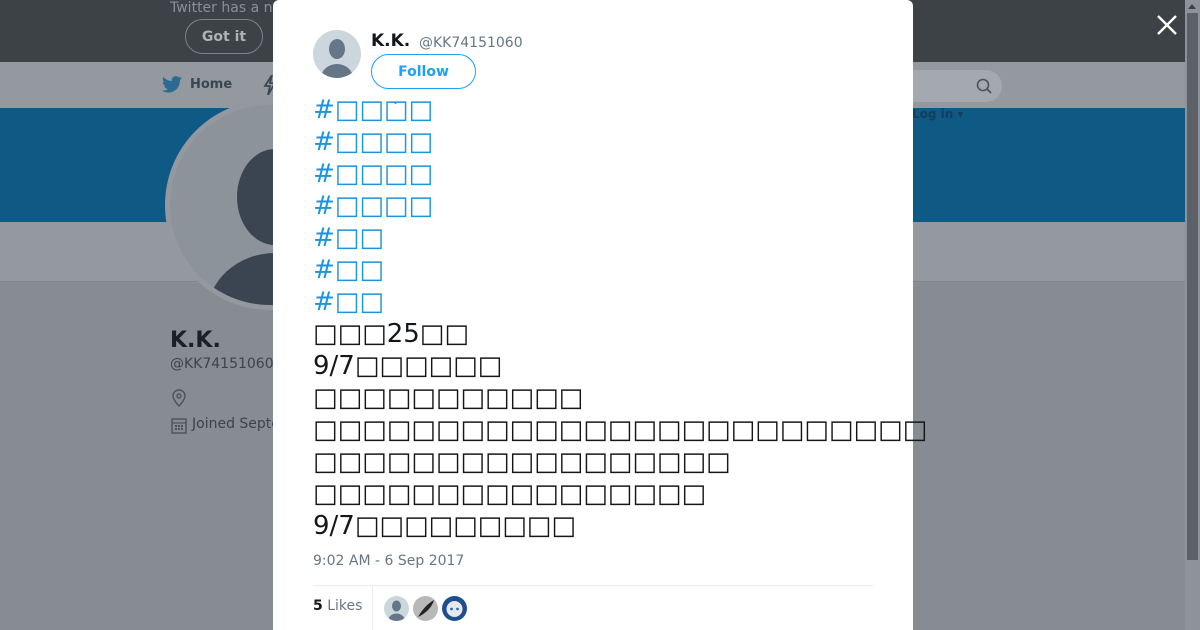 The width and height of the screenshot is (1200, 630). Describe the element at coordinates (510, 494) in the screenshot. I see `tweet-text-line: □□□□□□□□□□□□□□□□` at that location.